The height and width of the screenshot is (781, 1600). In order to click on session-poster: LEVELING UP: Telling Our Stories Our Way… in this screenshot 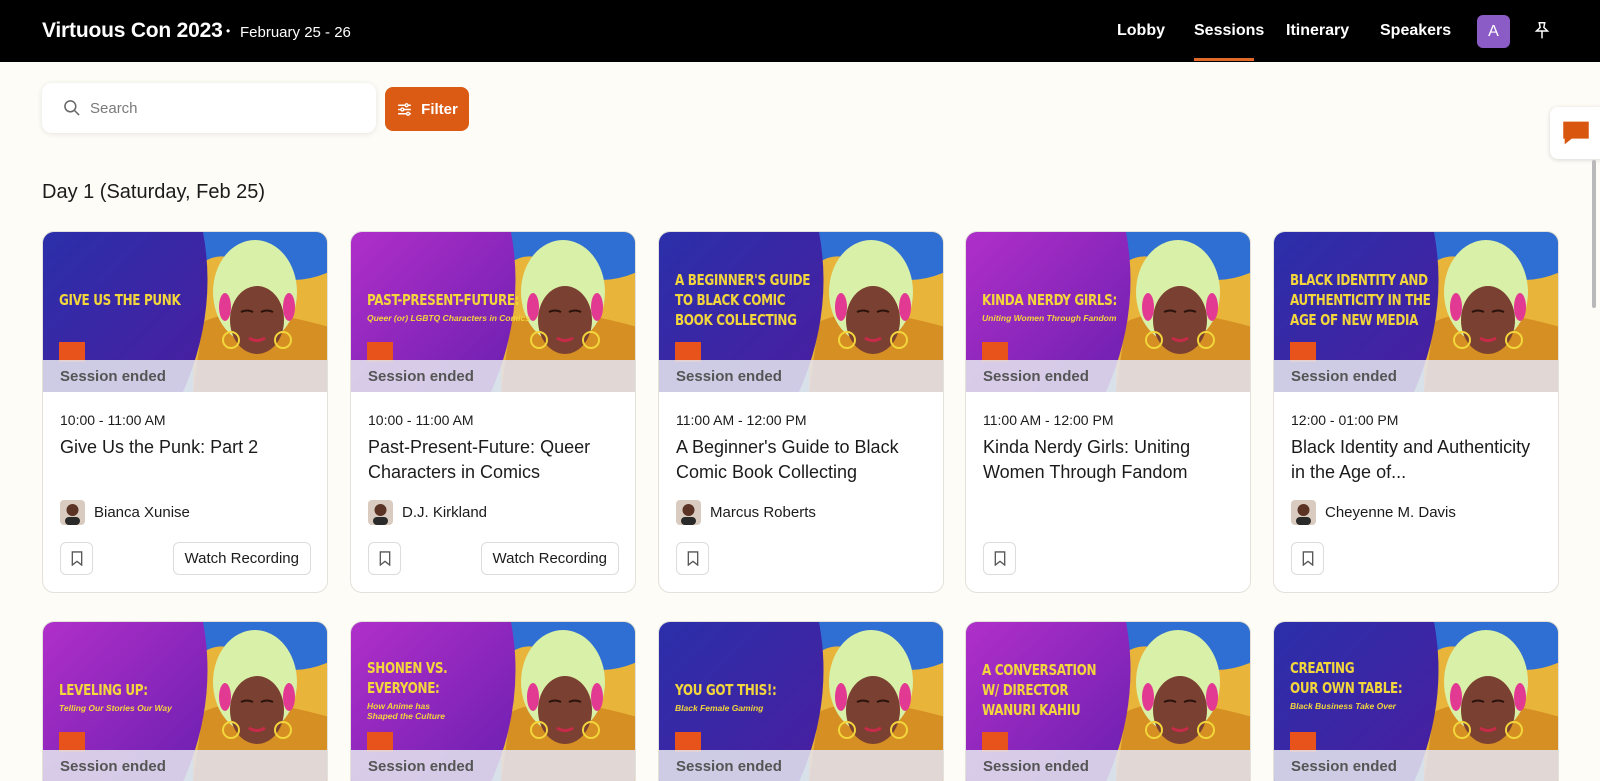, I will do `click(185, 701)`.